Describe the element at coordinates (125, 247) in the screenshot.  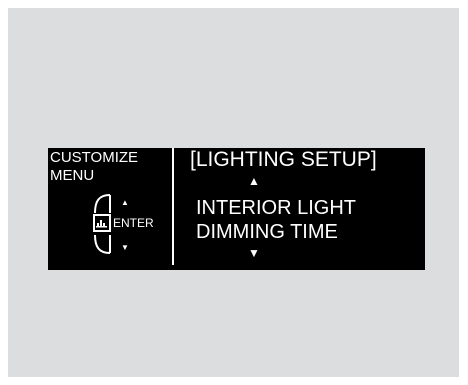
I see `knob-down-arrow-icon: ▼` at that location.